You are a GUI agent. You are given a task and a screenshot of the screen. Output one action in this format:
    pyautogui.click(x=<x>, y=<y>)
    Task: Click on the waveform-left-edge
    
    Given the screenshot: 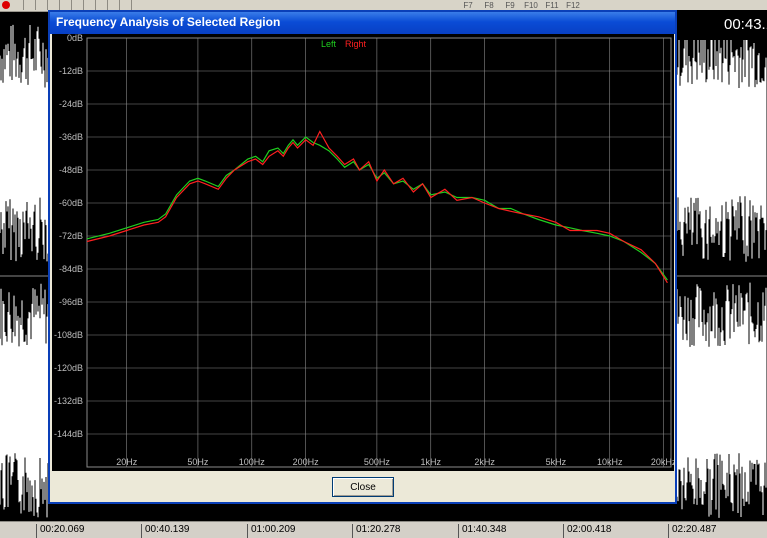 What is the action you would take?
    pyautogui.click(x=25, y=271)
    